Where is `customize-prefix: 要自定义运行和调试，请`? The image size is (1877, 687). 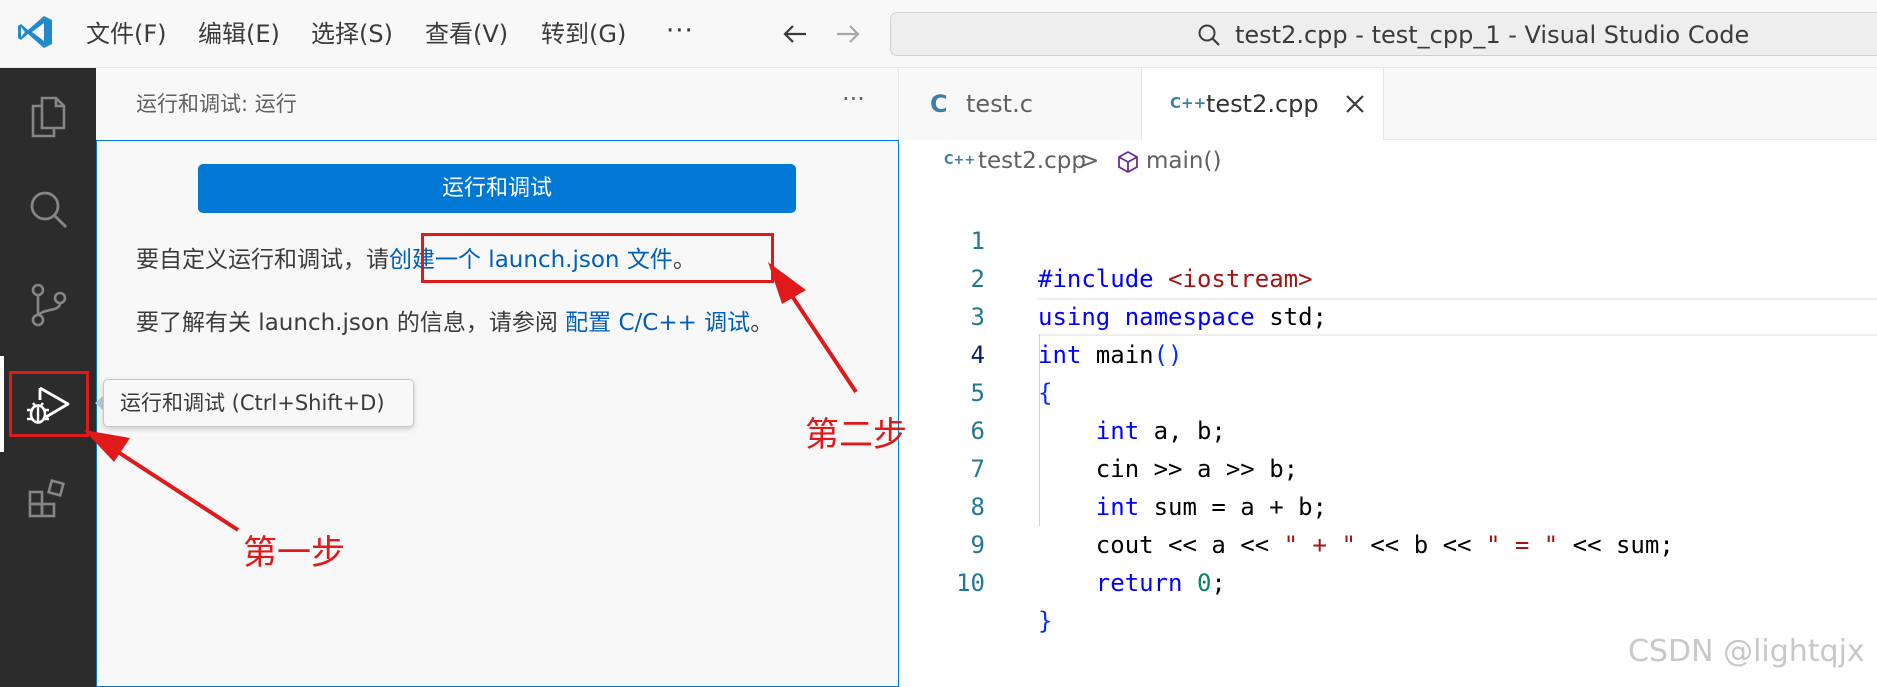 customize-prefix: 要自定义运行和调试，请 is located at coordinates (262, 260).